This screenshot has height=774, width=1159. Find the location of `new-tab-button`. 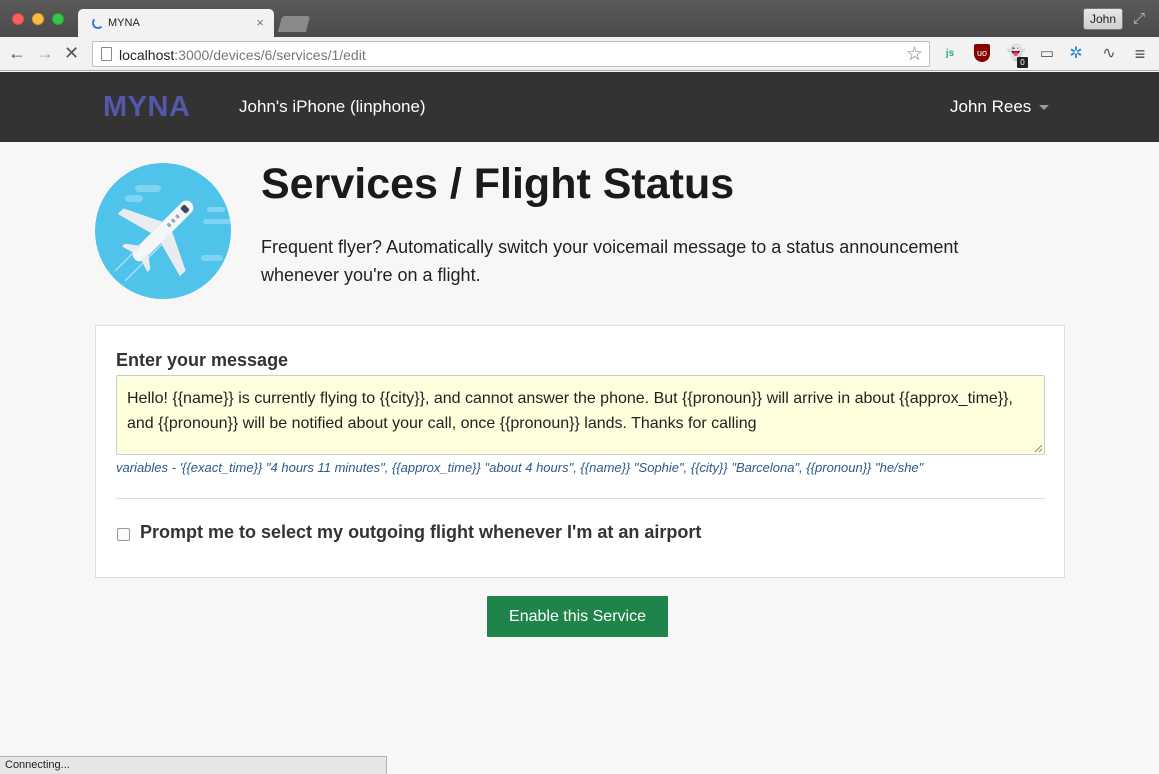

new-tab-button is located at coordinates (294, 24).